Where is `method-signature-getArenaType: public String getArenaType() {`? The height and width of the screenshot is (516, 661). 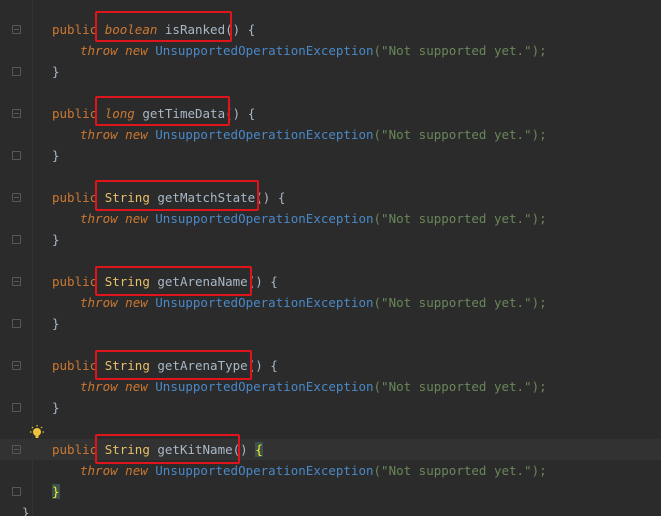 method-signature-getArenaType: public String getArenaType() { is located at coordinates (165, 365).